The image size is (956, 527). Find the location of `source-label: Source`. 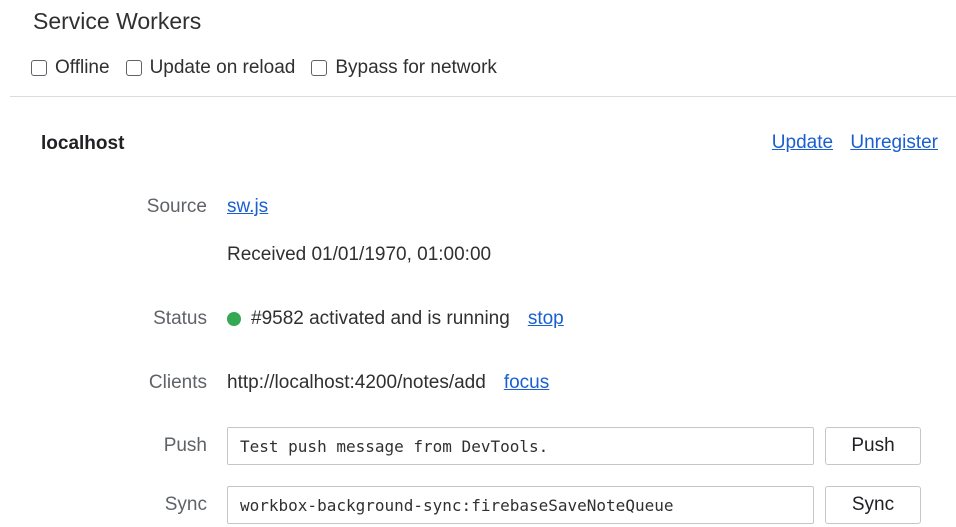

source-label: Source is located at coordinates (176, 206).